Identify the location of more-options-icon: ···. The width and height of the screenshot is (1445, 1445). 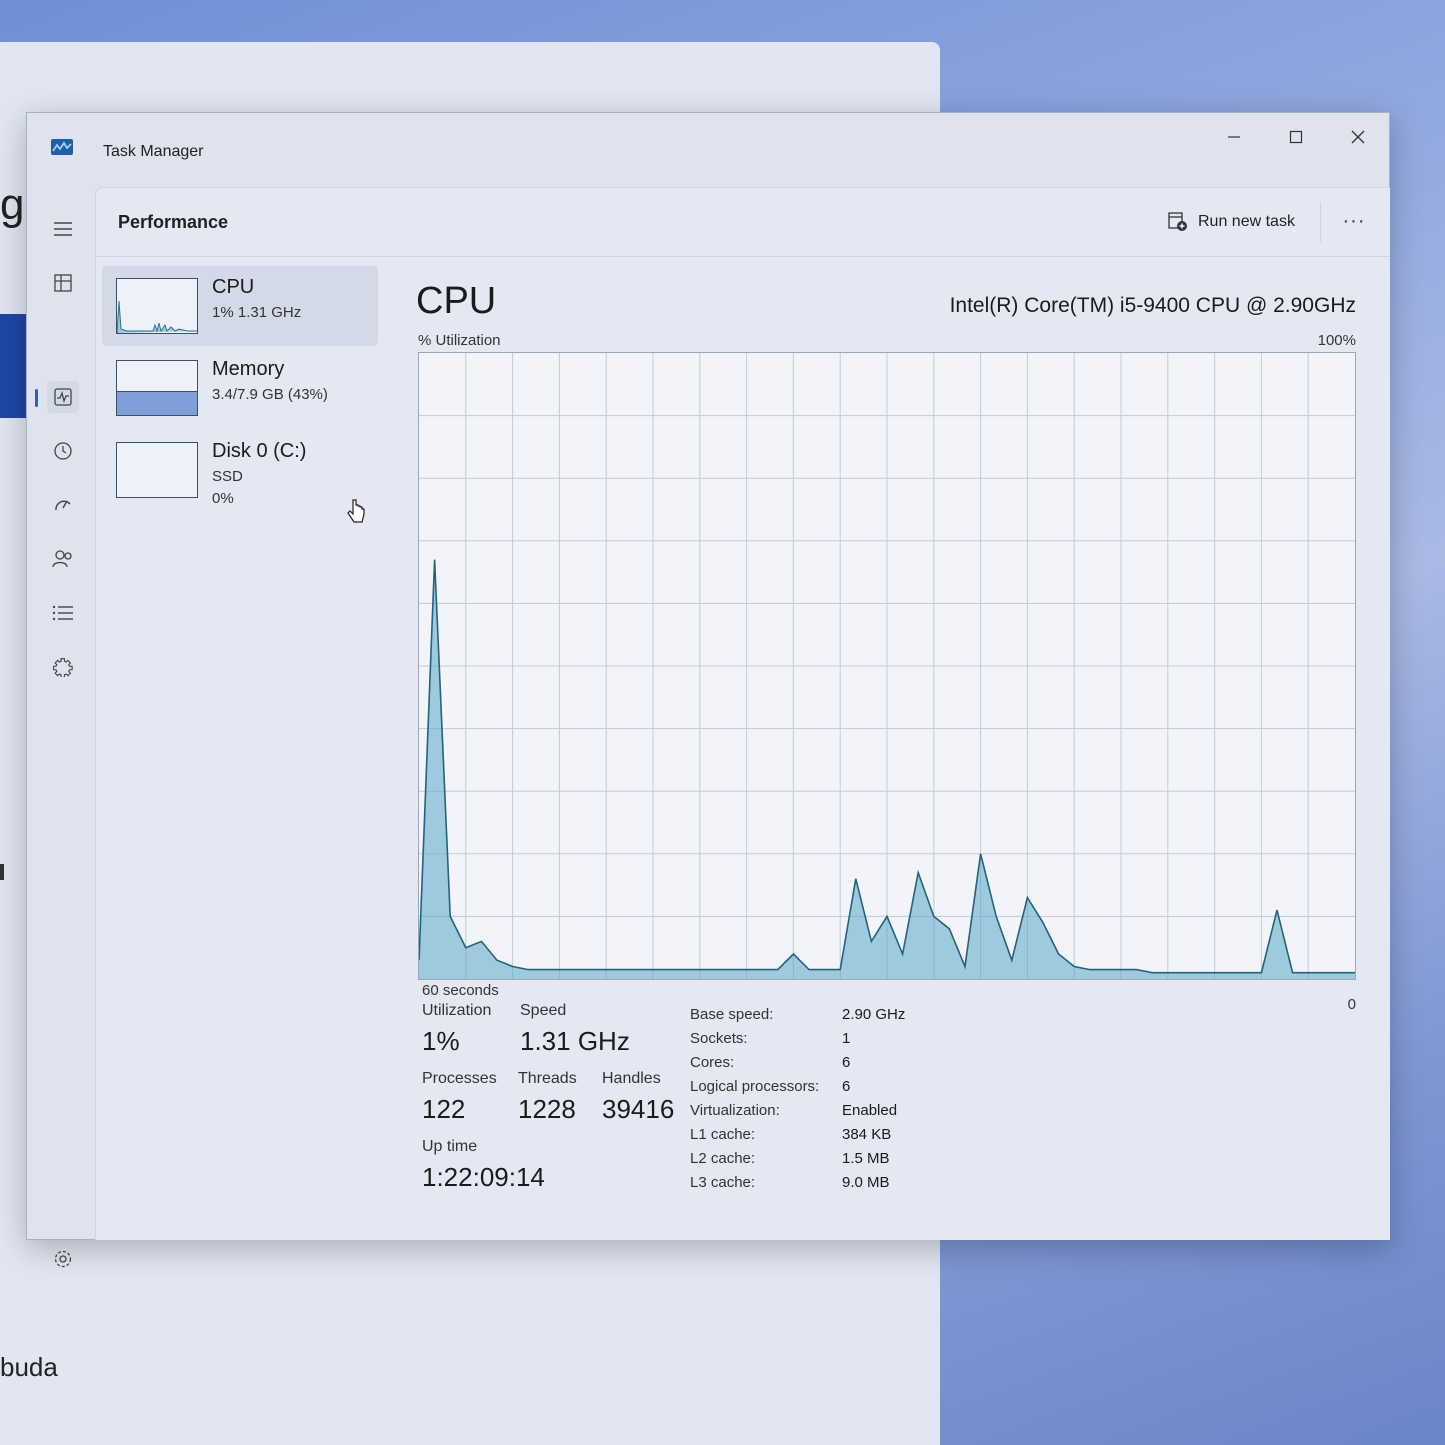
(1354, 220).